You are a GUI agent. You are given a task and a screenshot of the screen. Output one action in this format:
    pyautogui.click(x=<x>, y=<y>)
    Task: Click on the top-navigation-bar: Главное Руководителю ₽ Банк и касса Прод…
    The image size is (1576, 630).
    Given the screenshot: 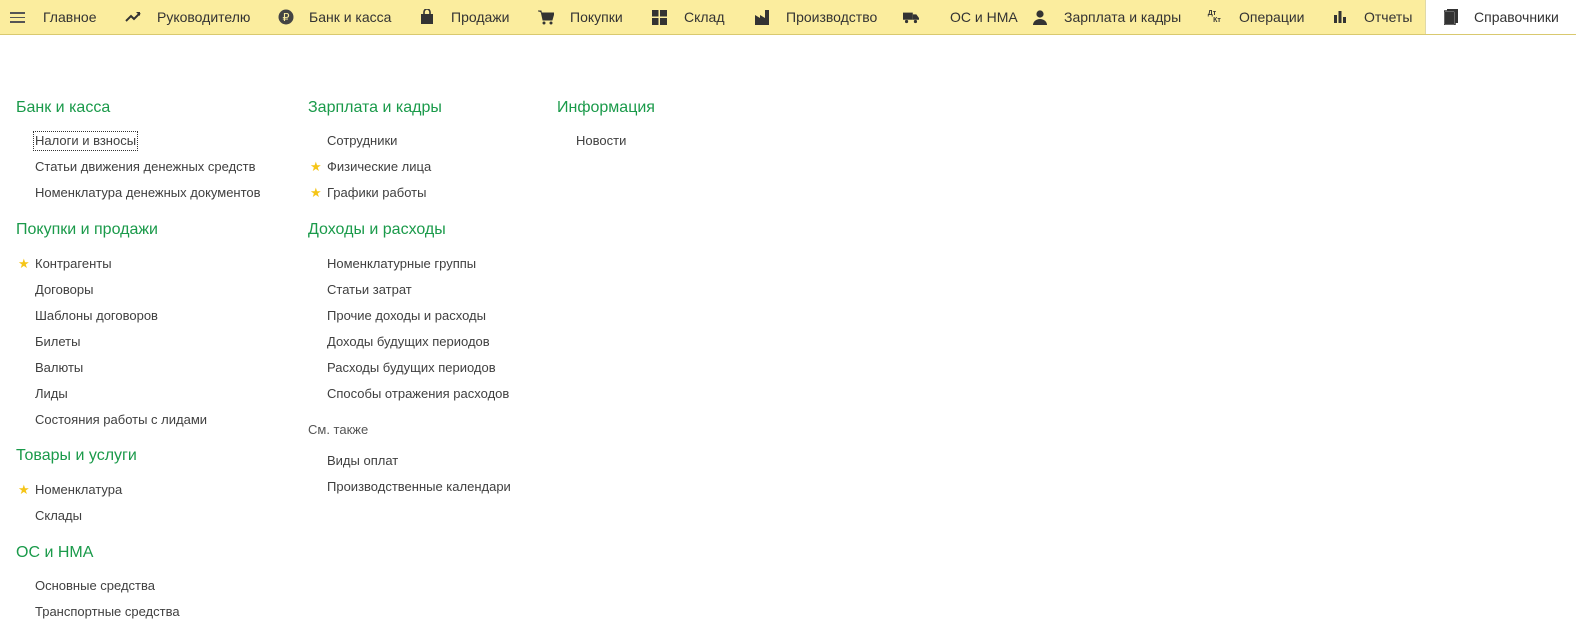 What is the action you would take?
    pyautogui.click(x=788, y=17)
    